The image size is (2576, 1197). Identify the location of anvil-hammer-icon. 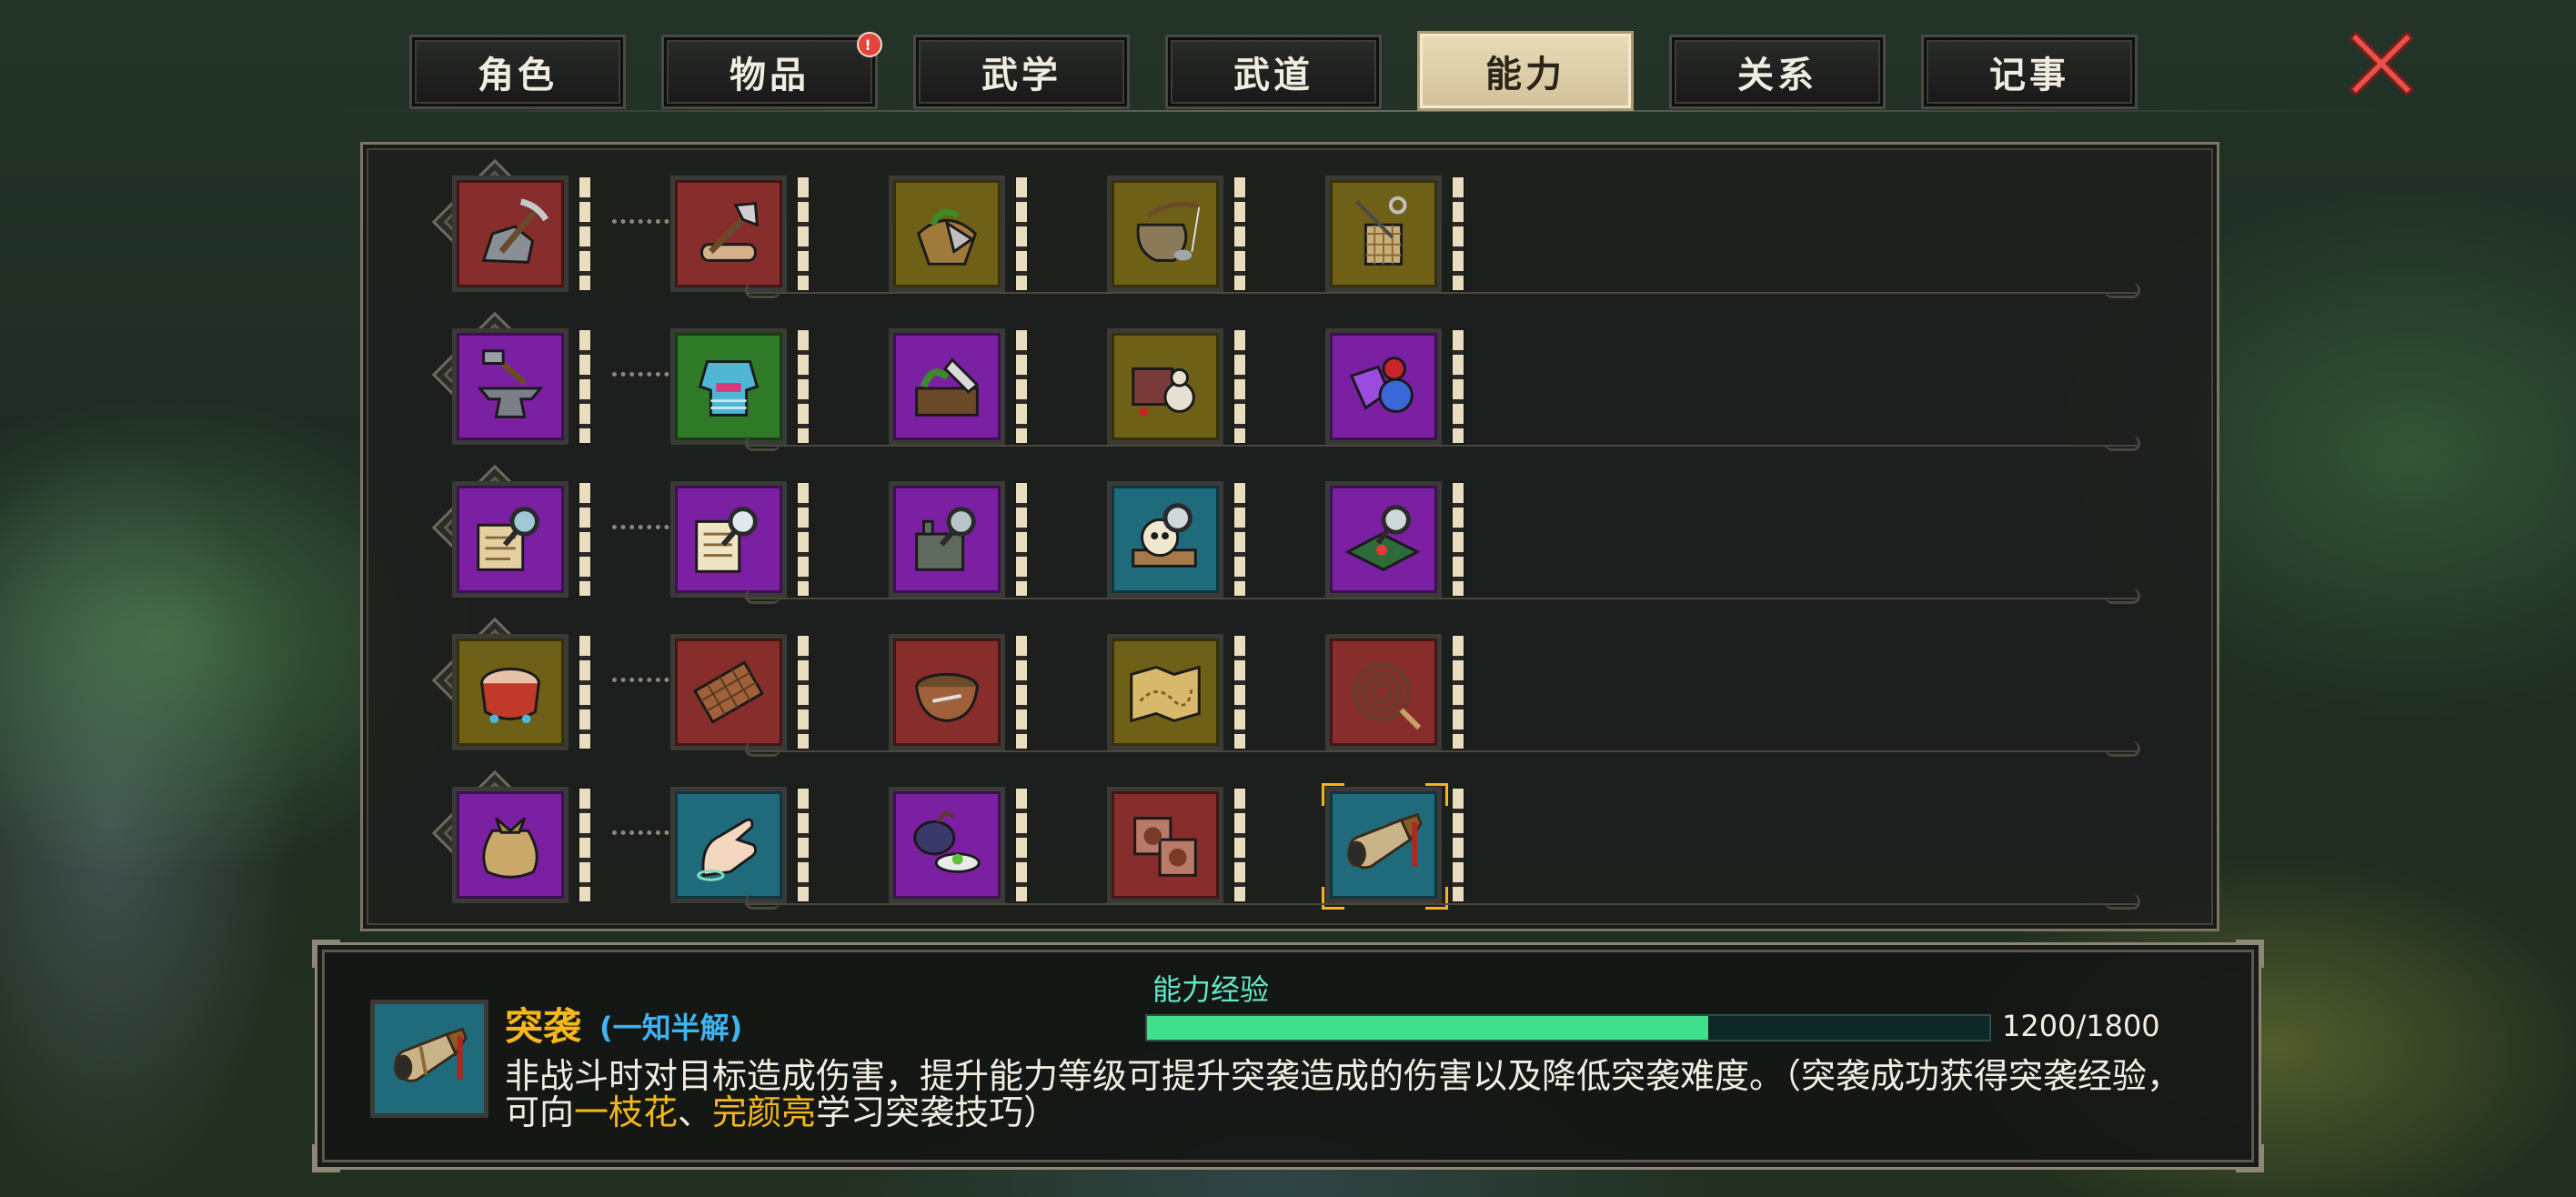
(510, 383).